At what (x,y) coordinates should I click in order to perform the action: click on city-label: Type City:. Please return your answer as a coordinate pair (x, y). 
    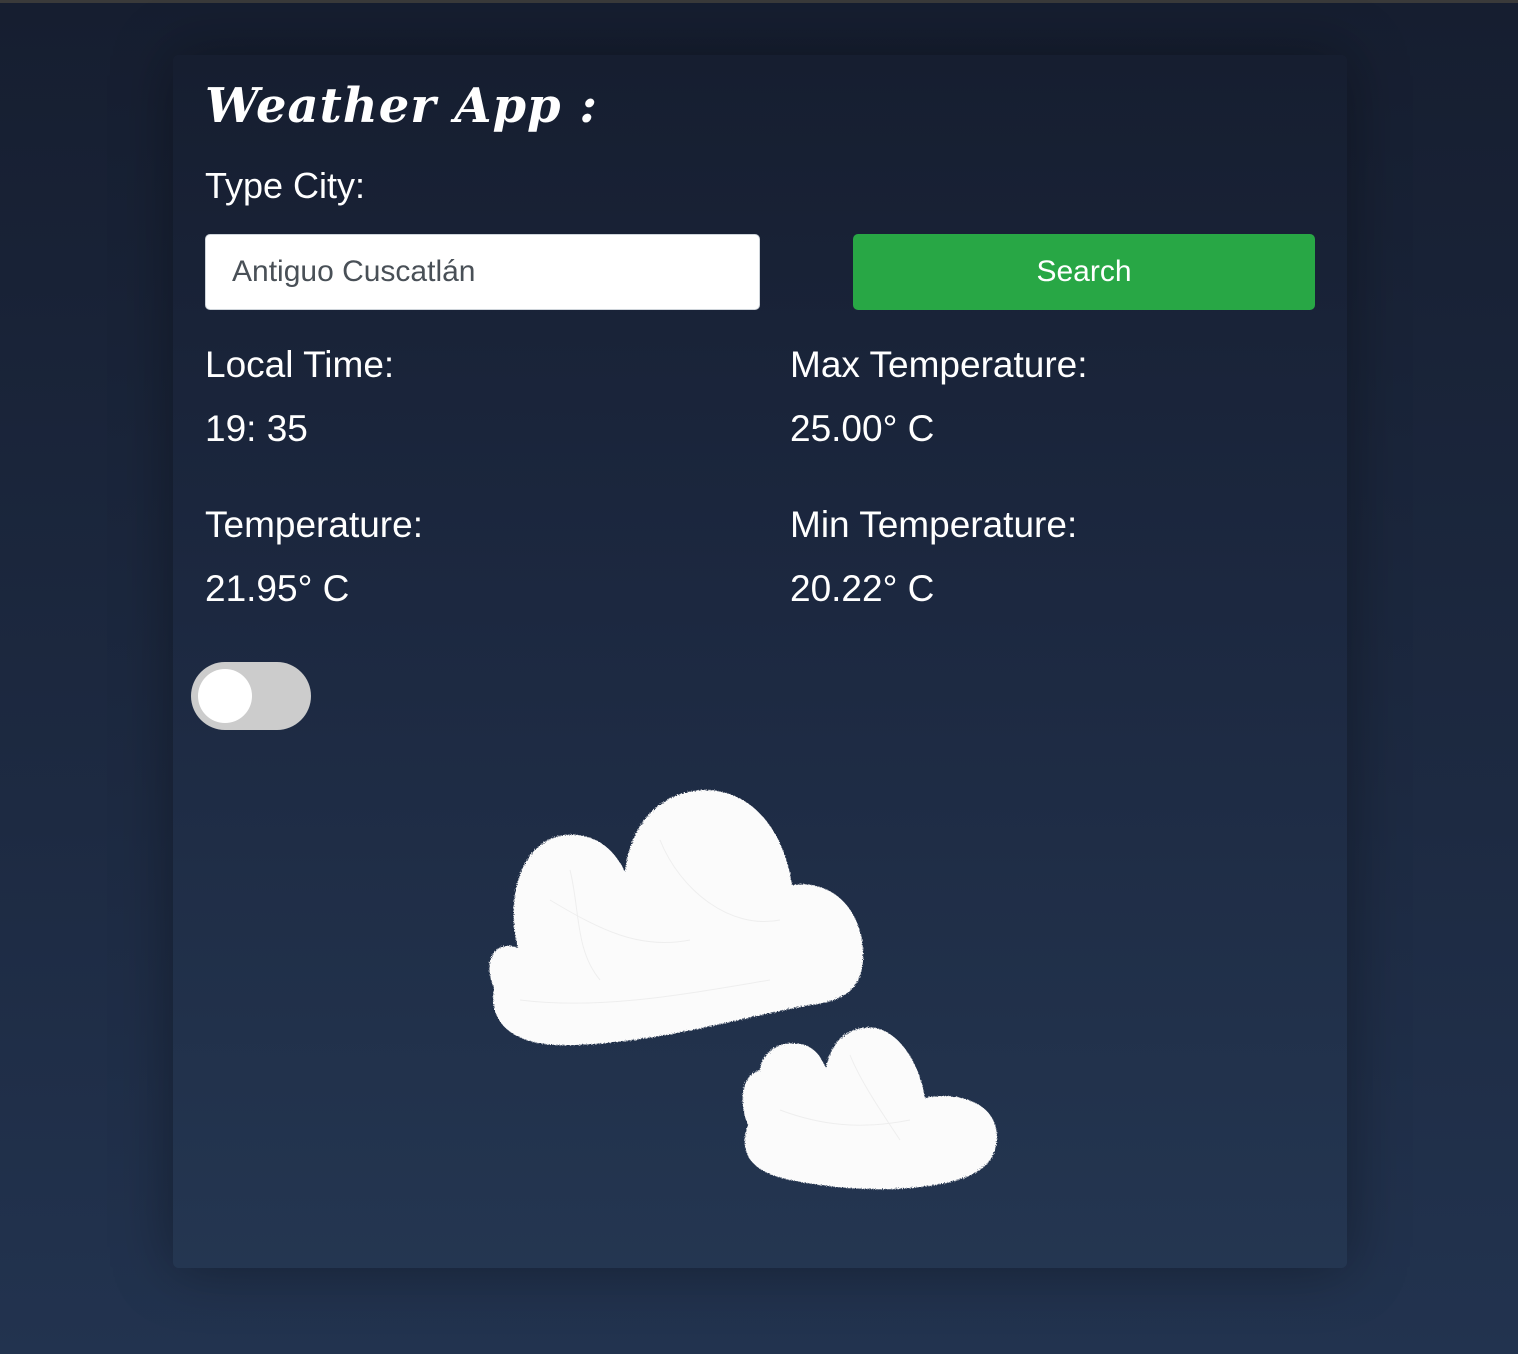
    Looking at the image, I should click on (285, 185).